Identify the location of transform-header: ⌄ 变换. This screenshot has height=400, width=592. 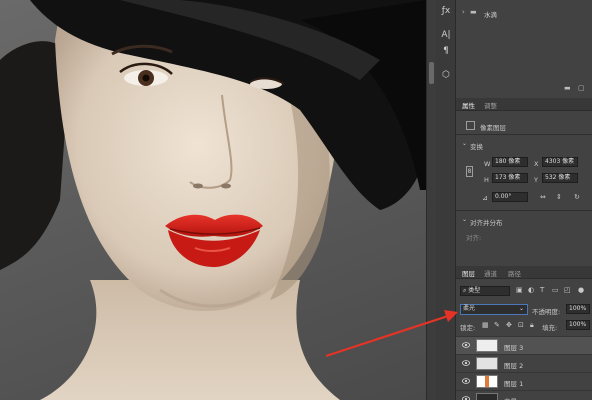
(524, 144).